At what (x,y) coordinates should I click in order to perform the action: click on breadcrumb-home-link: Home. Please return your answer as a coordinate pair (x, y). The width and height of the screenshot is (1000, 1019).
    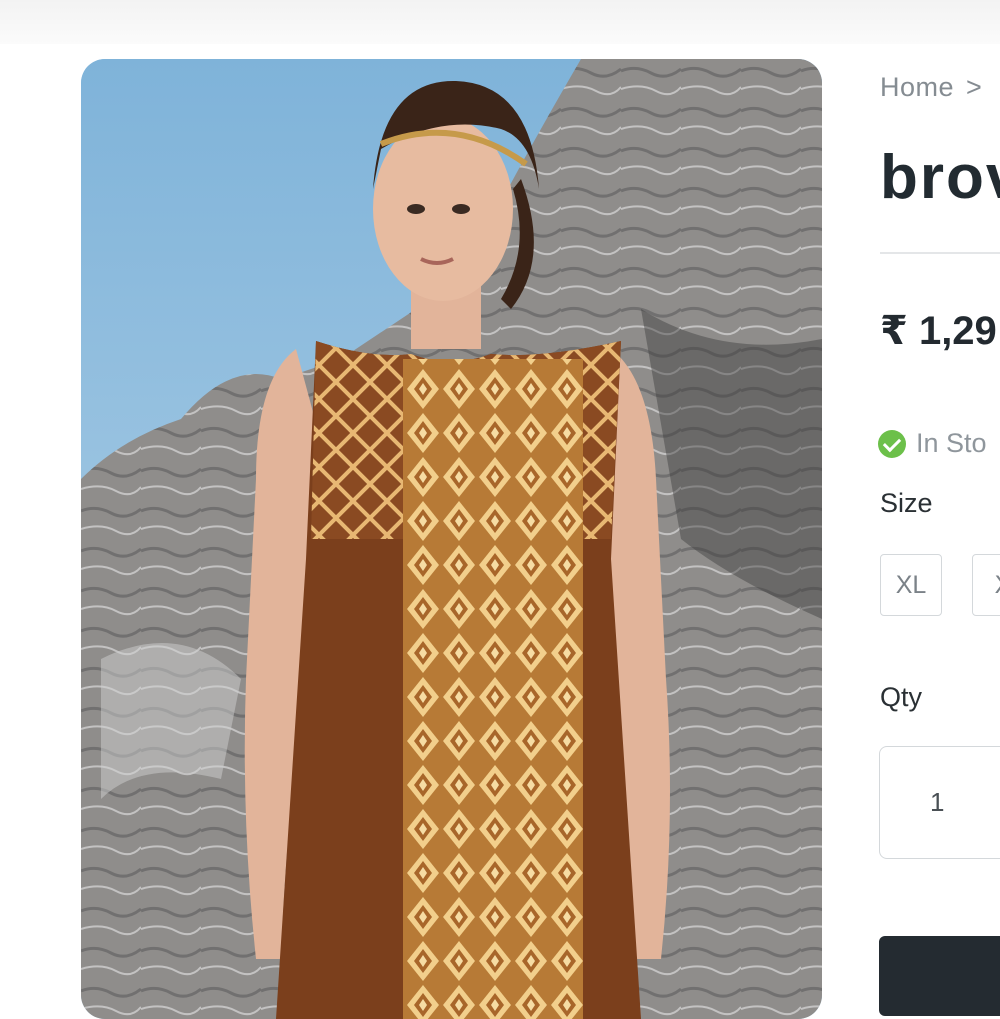
    Looking at the image, I should click on (917, 87).